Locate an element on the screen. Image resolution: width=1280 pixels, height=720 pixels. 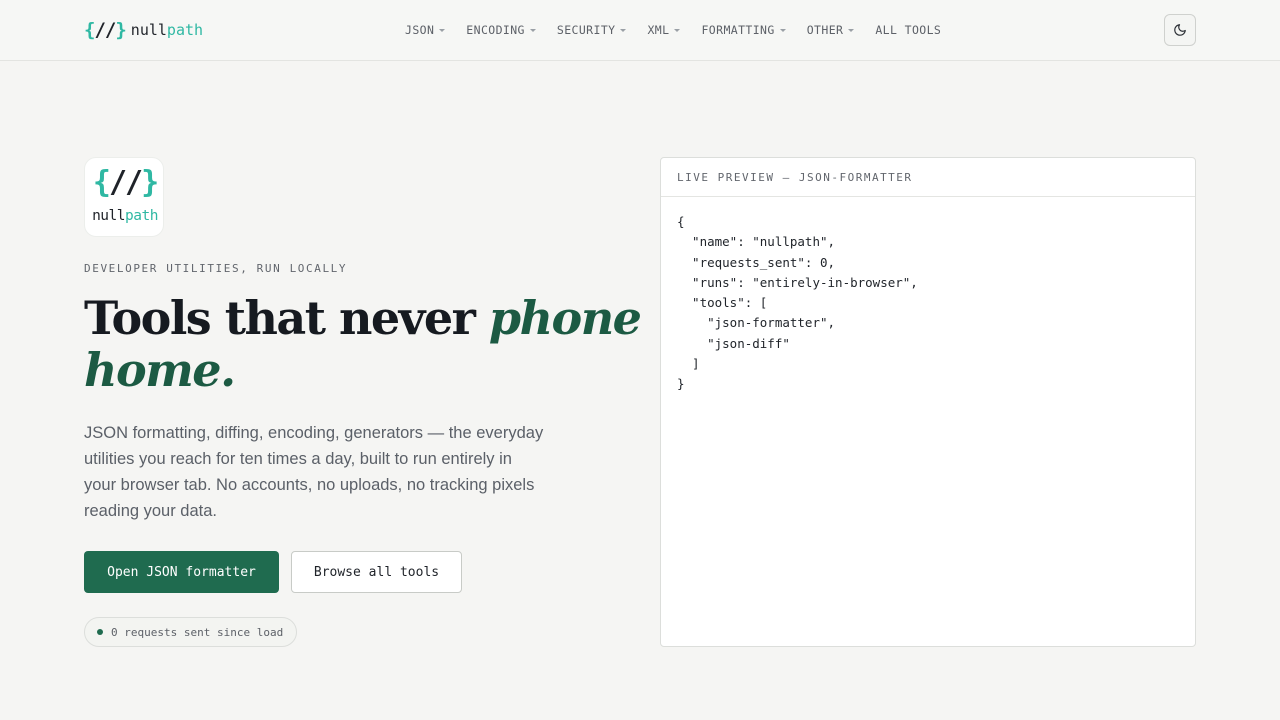
nav-encoding-menu: ENCODING is located at coordinates (501, 30).